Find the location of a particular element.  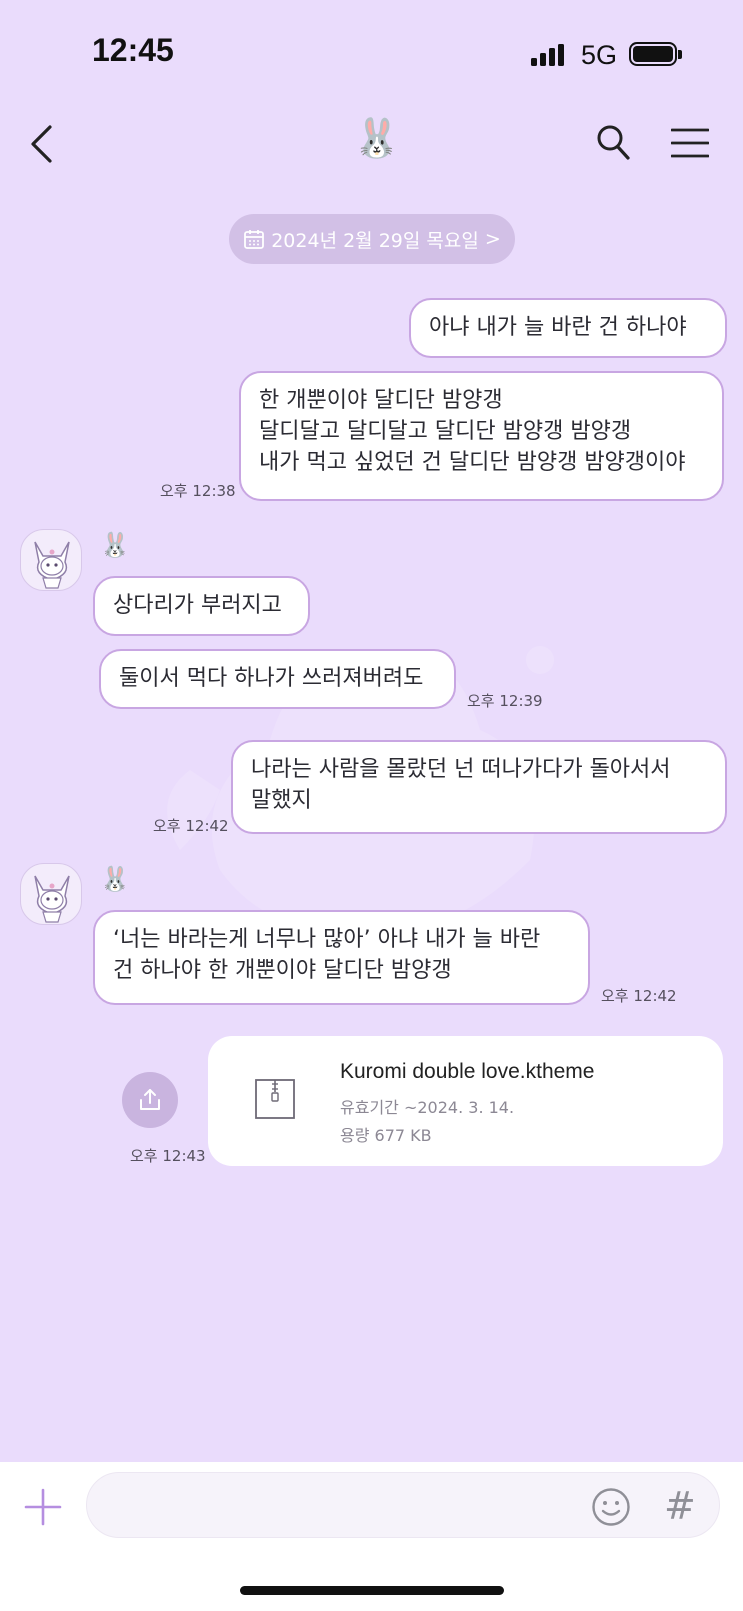

message-text: 둘이서 먹다 하나가 쓰러져버려도 is located at coordinates (271, 678).